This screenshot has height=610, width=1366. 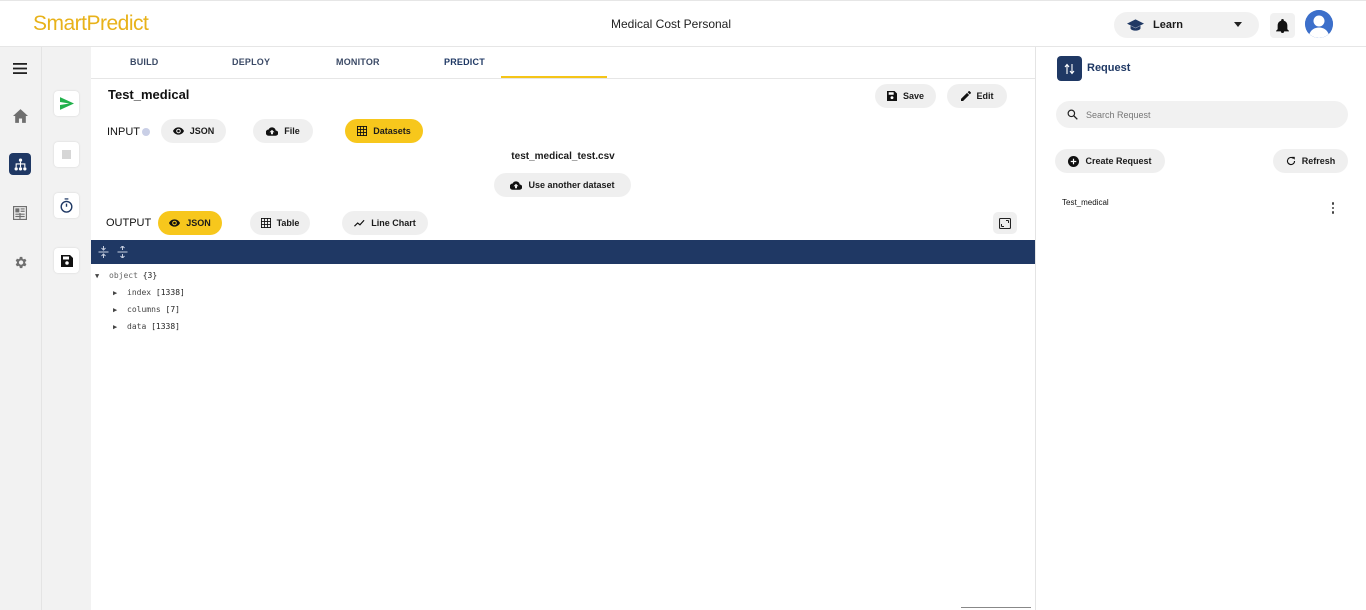 What do you see at coordinates (1135, 25) in the screenshot?
I see `graduation-cap-icon` at bounding box center [1135, 25].